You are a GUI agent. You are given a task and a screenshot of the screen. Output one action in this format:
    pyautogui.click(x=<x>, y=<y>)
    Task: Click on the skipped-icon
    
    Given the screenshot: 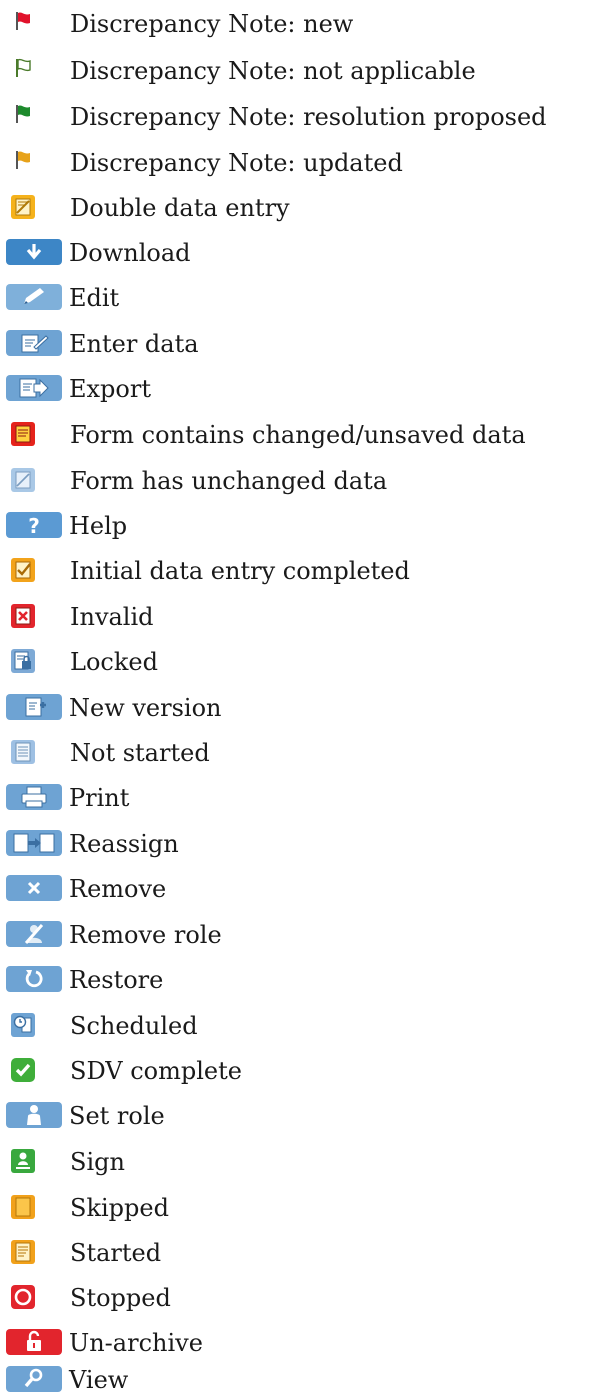 What is the action you would take?
    pyautogui.click(x=23, y=1207)
    